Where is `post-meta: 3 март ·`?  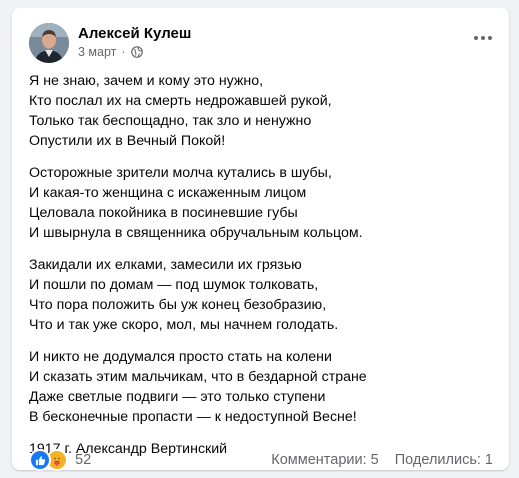
post-meta: 3 март · is located at coordinates (110, 52).